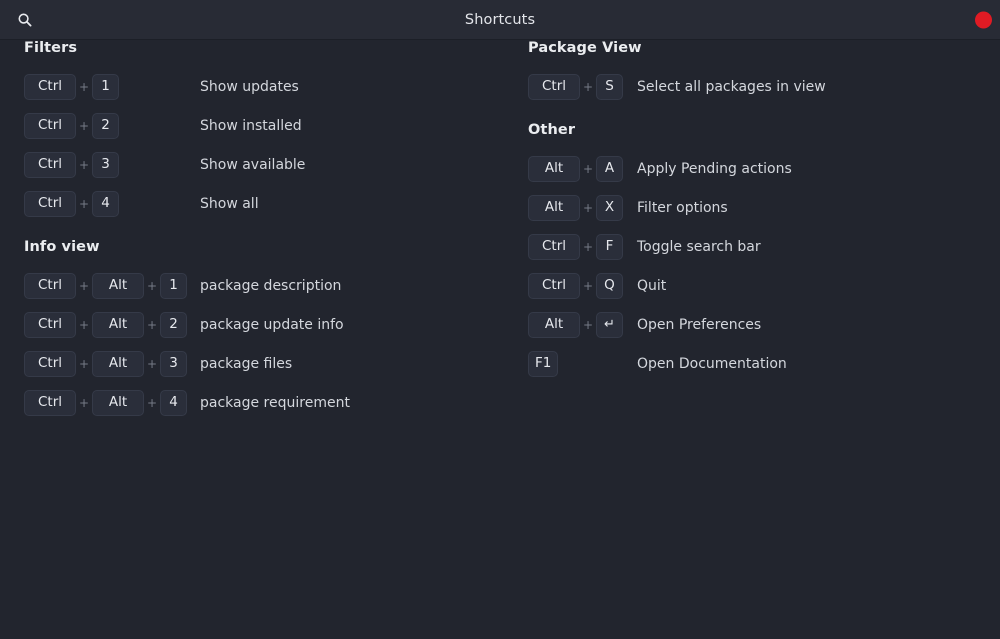 The height and width of the screenshot is (639, 1000). I want to click on key-combination: Ctrl + Alt +4, so click(105, 402).